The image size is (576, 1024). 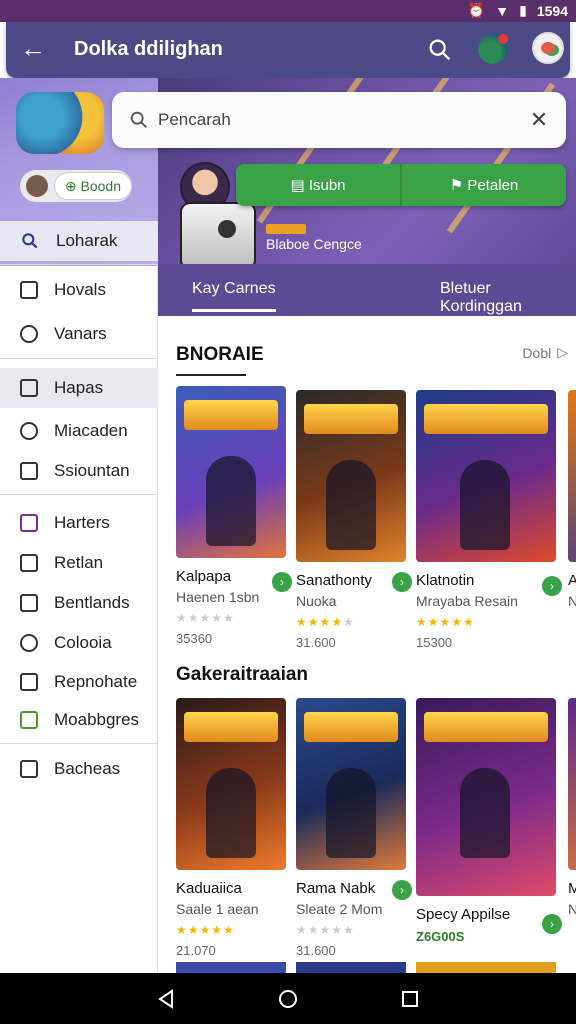 What do you see at coordinates (288, 999) in the screenshot?
I see `home-circle-icon` at bounding box center [288, 999].